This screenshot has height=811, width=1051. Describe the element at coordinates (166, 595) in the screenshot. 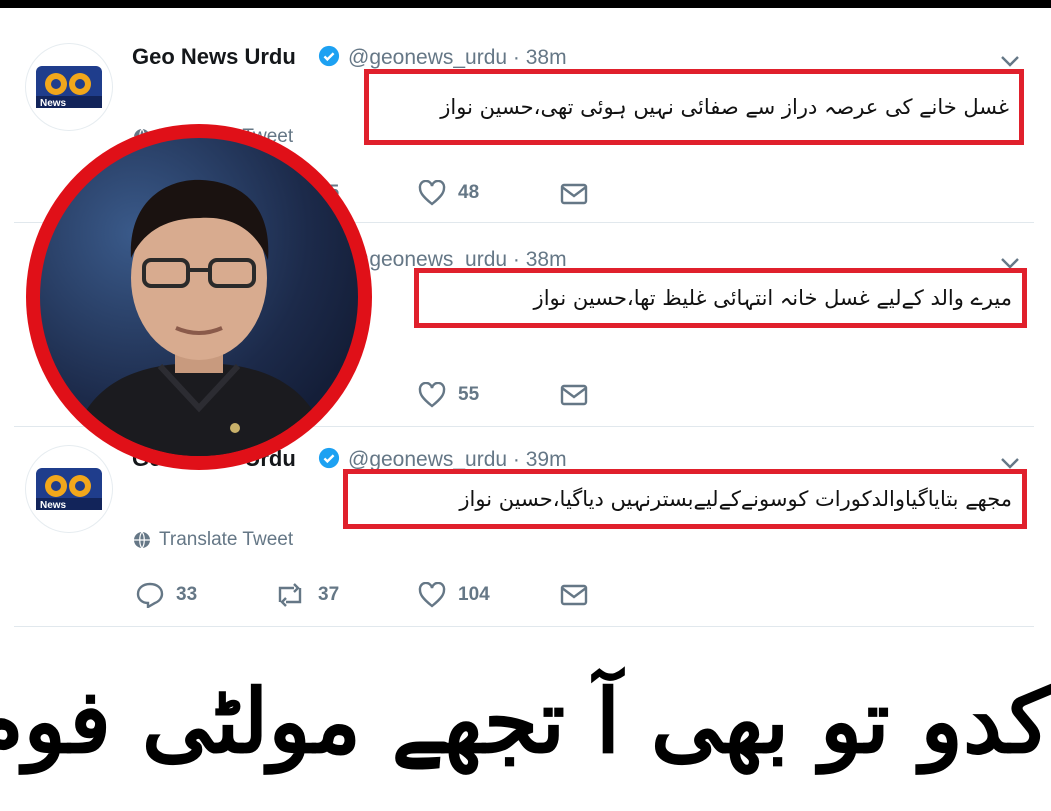

I see `reply-button: 33` at that location.